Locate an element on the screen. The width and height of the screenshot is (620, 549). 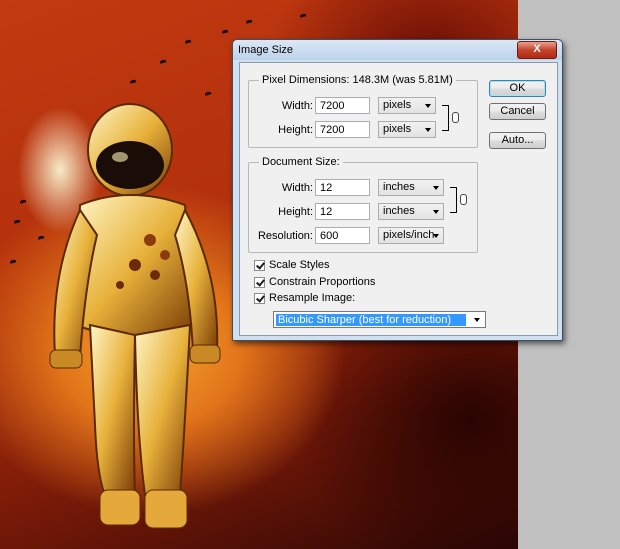
doc-width-unit: inches is located at coordinates (399, 187).